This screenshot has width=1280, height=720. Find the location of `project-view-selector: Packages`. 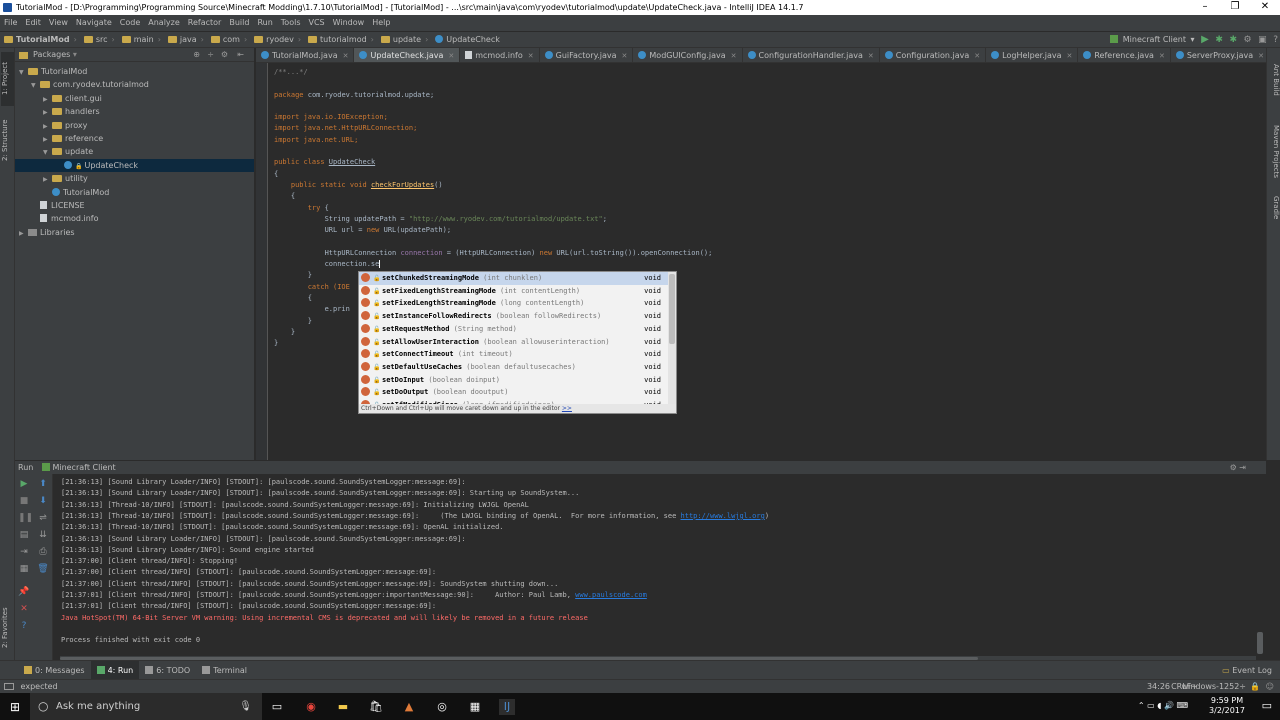

project-view-selector: Packages is located at coordinates (51, 54).